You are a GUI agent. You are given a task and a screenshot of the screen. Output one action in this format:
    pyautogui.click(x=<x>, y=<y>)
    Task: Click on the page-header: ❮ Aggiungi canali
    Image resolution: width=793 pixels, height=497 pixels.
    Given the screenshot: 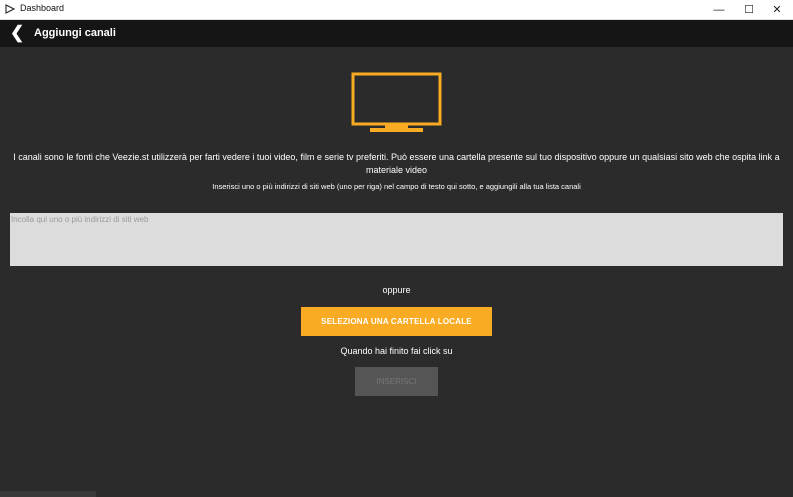 What is the action you would take?
    pyautogui.click(x=396, y=33)
    